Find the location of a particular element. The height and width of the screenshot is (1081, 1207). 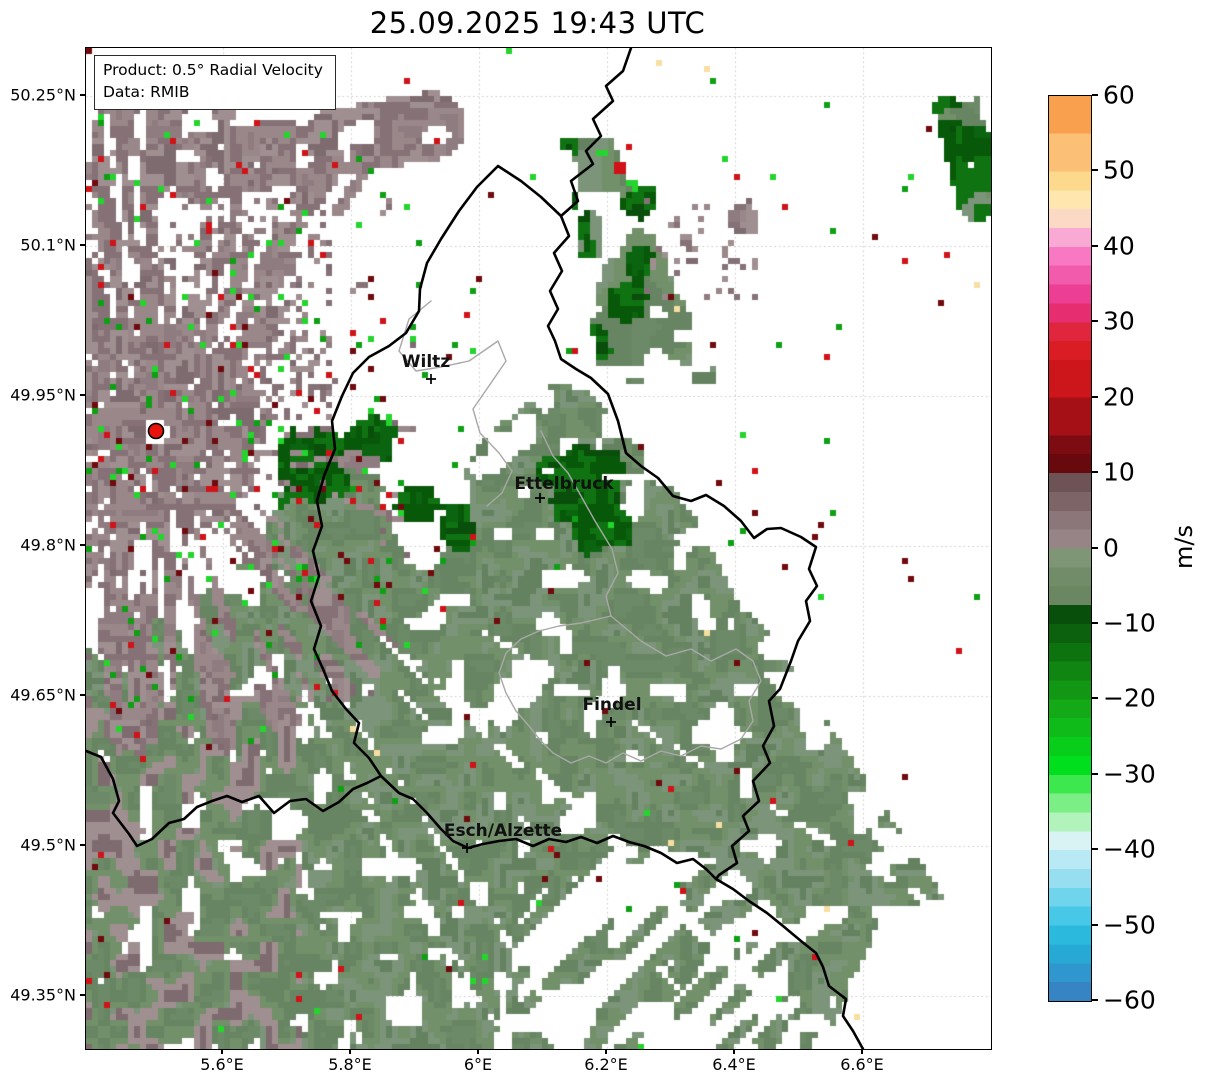

data-source-line: Data: RMIB is located at coordinates (146, 91).